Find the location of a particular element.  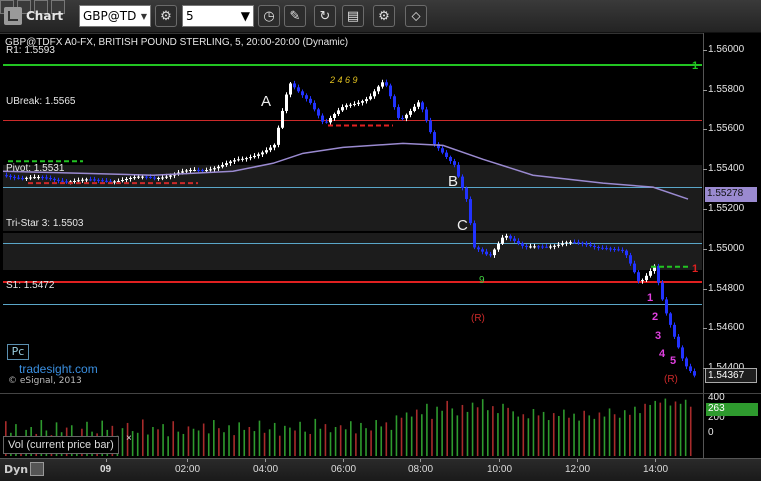

time-tick-label: 04:00 is located at coordinates (266, 469).